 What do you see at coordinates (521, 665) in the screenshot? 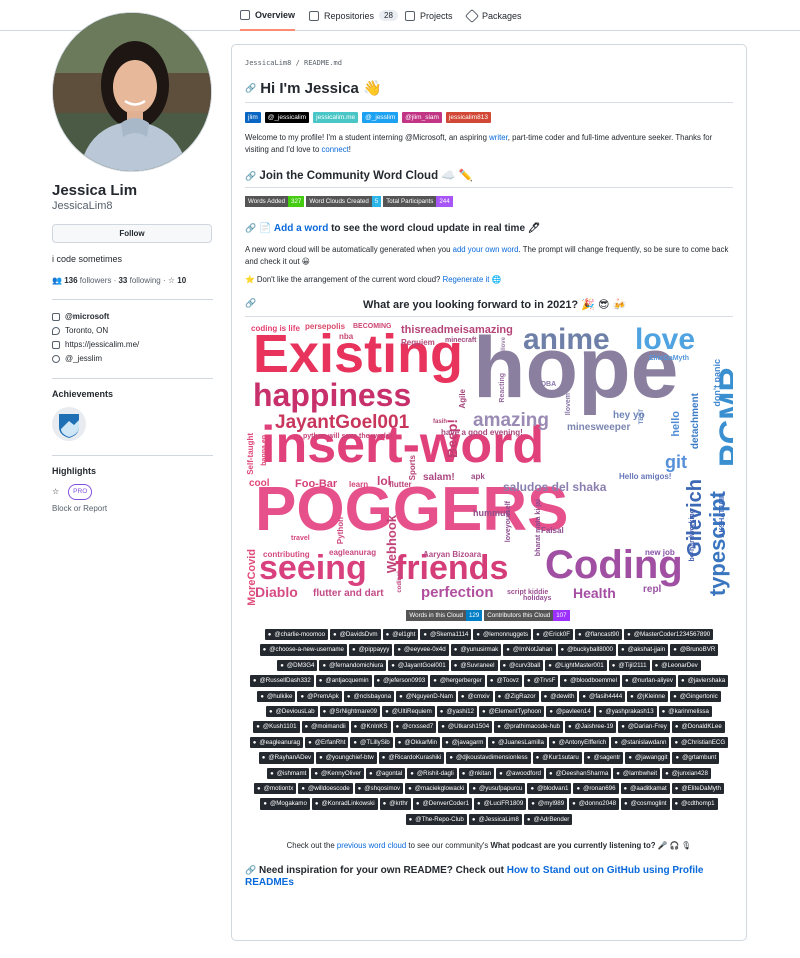
I see `contributor-badge: @curv3ball` at bounding box center [521, 665].